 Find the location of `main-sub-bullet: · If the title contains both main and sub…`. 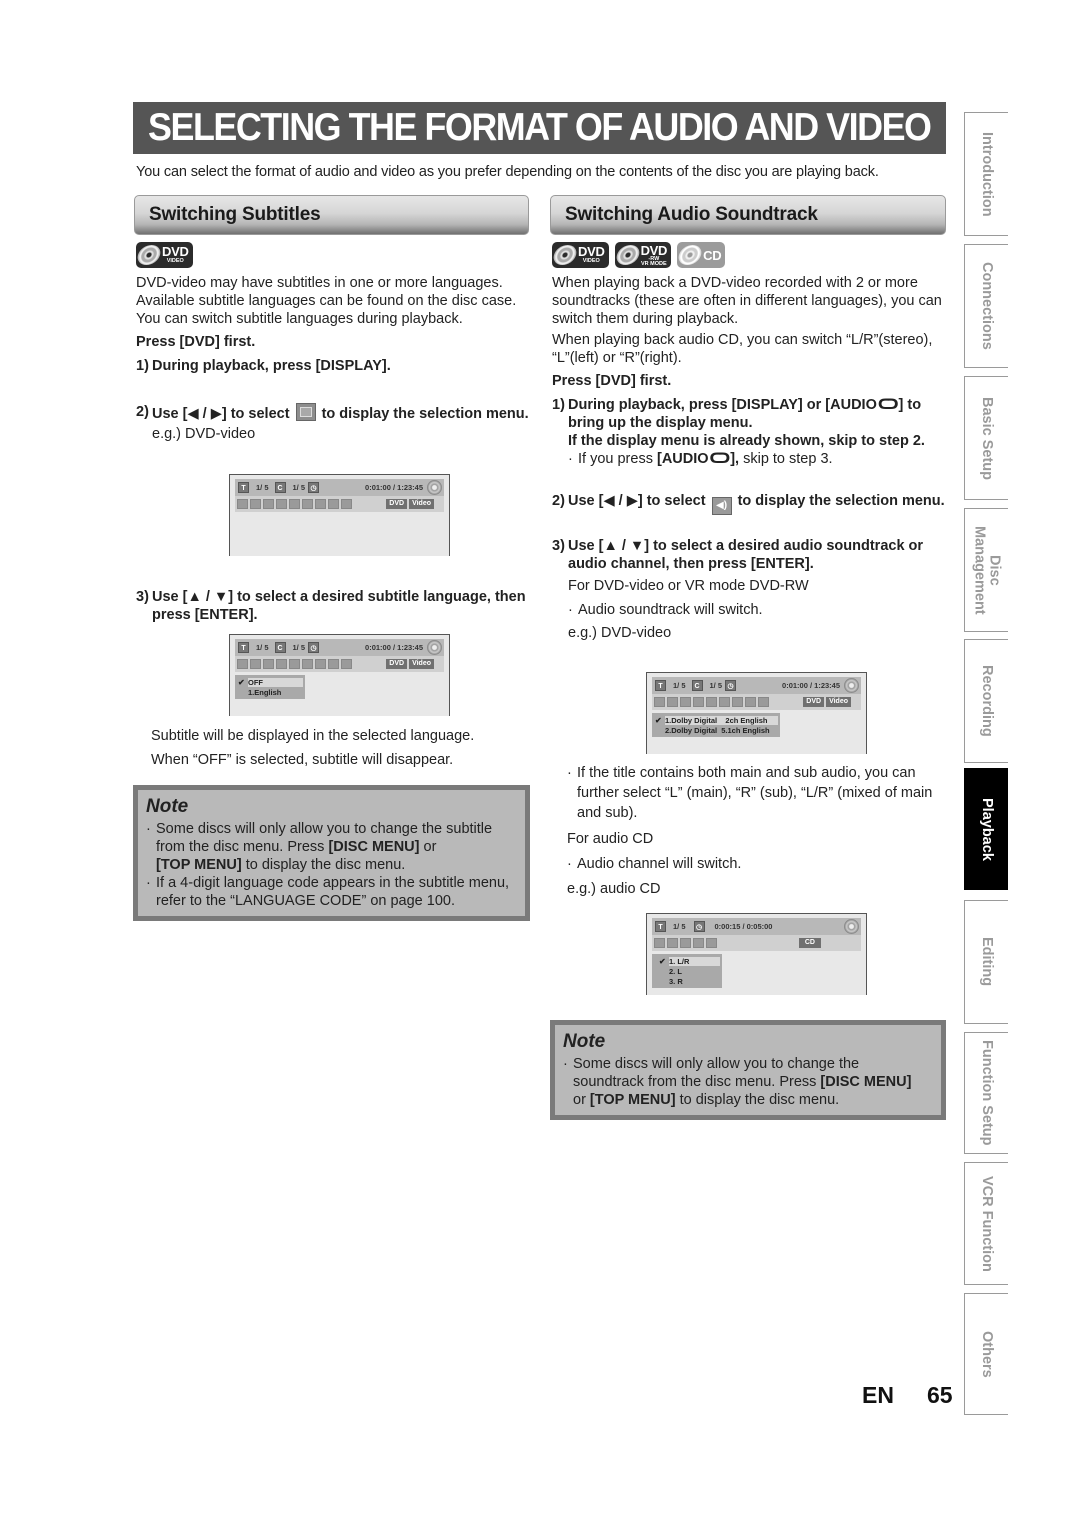

main-sub-bullet: · If the title contains both main and sub… is located at coordinates (750, 793).